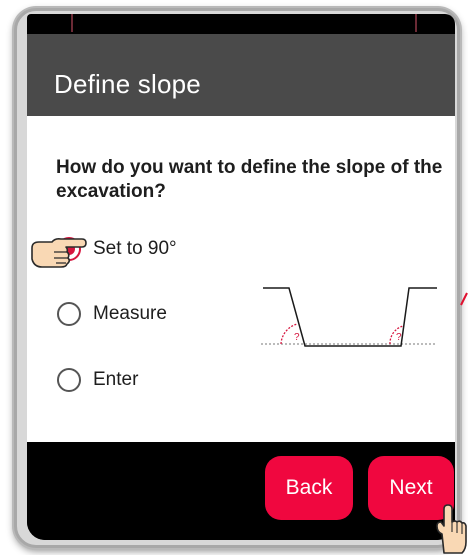 The image size is (468, 555). I want to click on right-angle-marker: ?, so click(399, 337).